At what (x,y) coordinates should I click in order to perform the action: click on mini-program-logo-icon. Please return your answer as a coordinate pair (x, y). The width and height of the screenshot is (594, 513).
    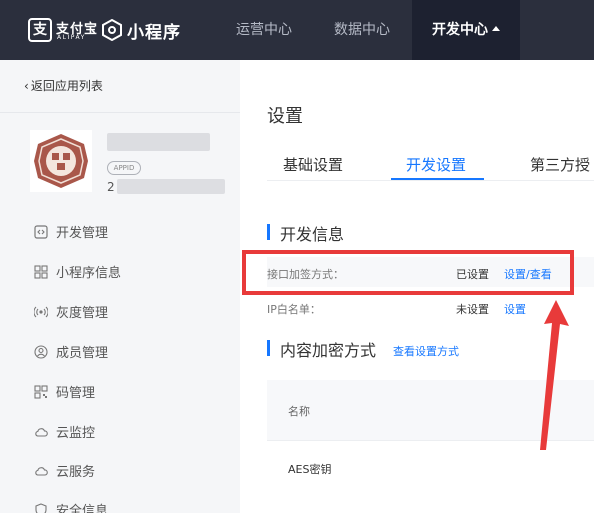
    Looking at the image, I should click on (112, 30).